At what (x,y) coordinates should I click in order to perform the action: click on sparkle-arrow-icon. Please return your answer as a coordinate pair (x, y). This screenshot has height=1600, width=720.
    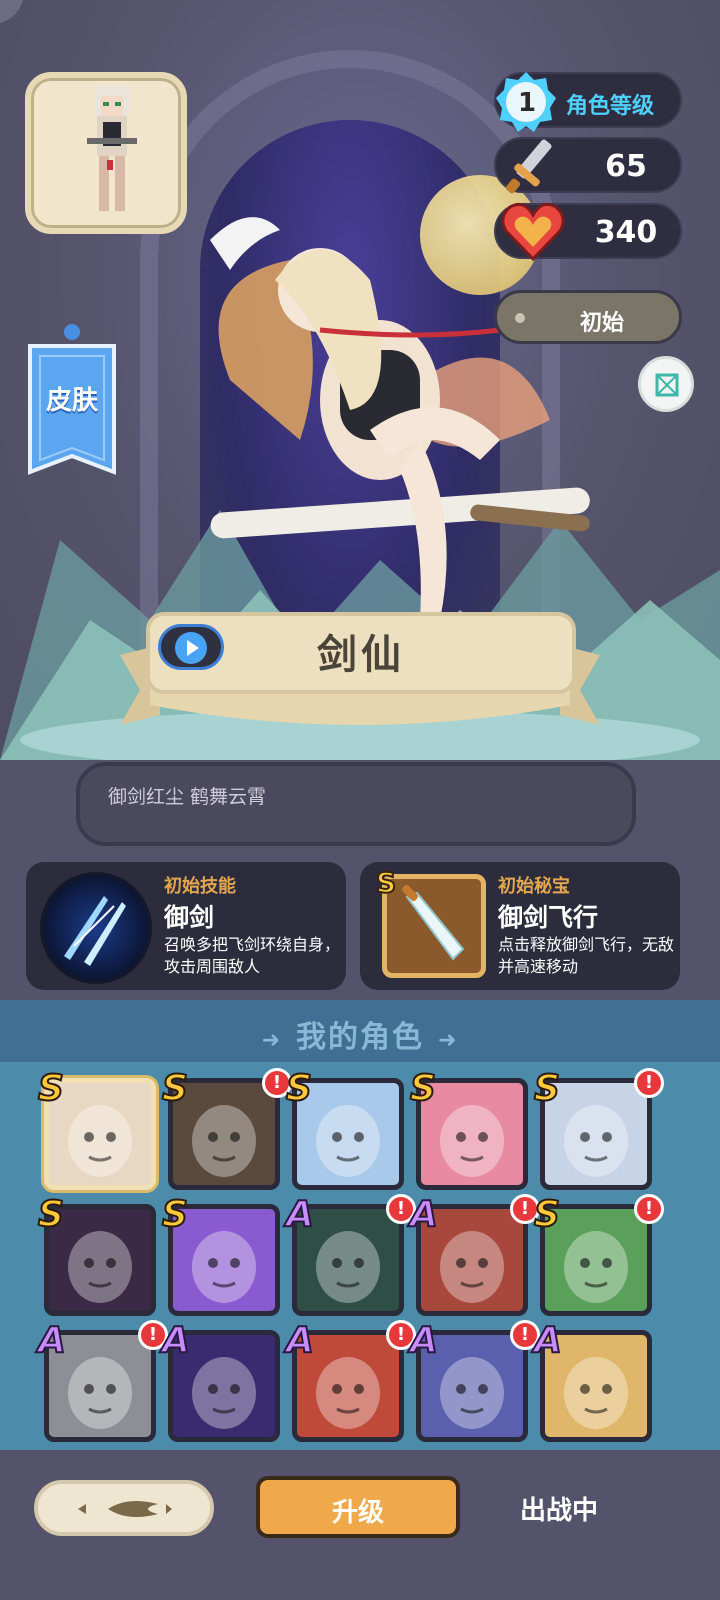
    Looking at the image, I should click on (125, 1509).